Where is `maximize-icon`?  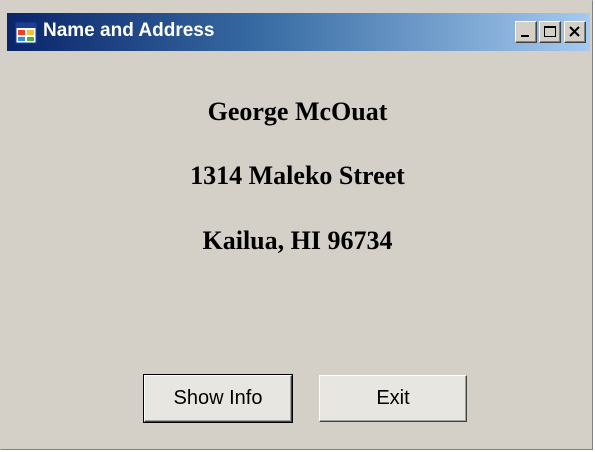
maximize-icon is located at coordinates (550, 31).